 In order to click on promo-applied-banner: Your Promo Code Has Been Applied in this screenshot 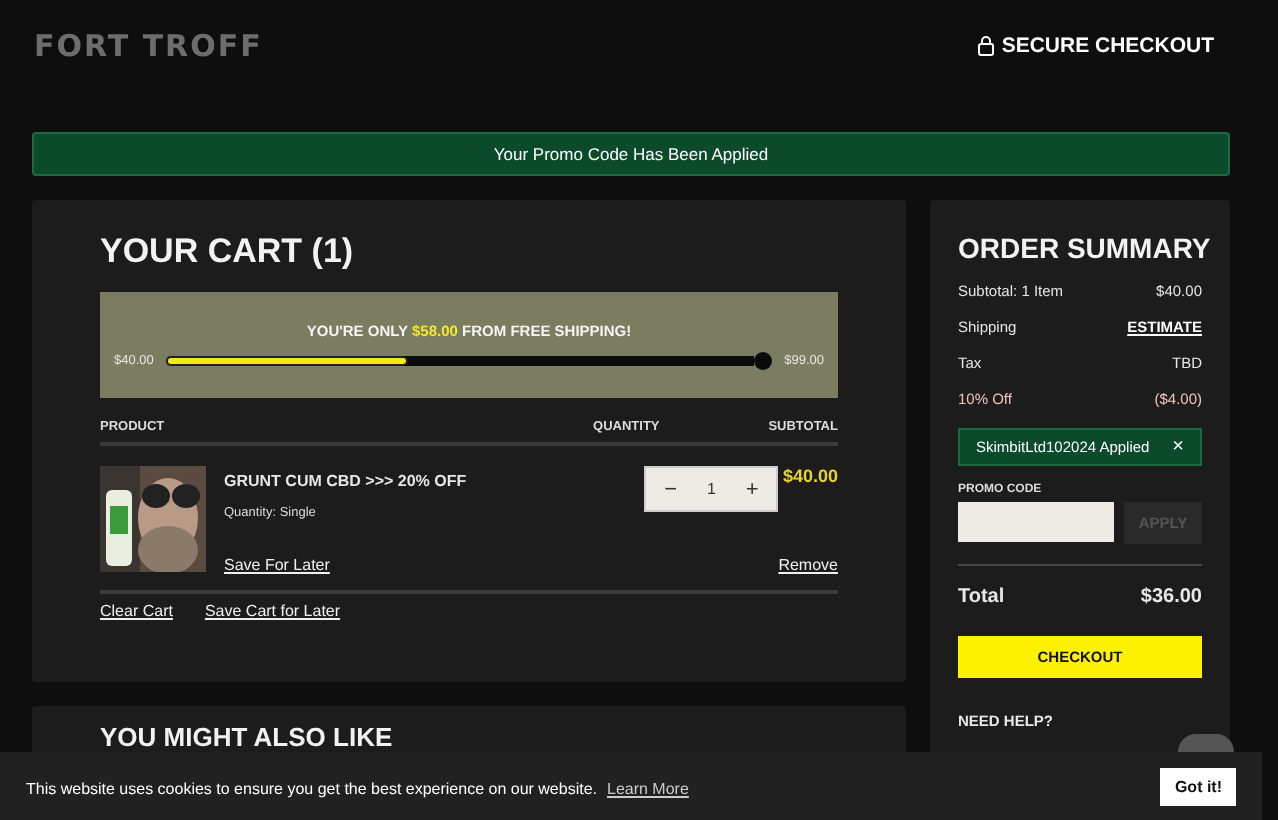, I will do `click(631, 154)`.